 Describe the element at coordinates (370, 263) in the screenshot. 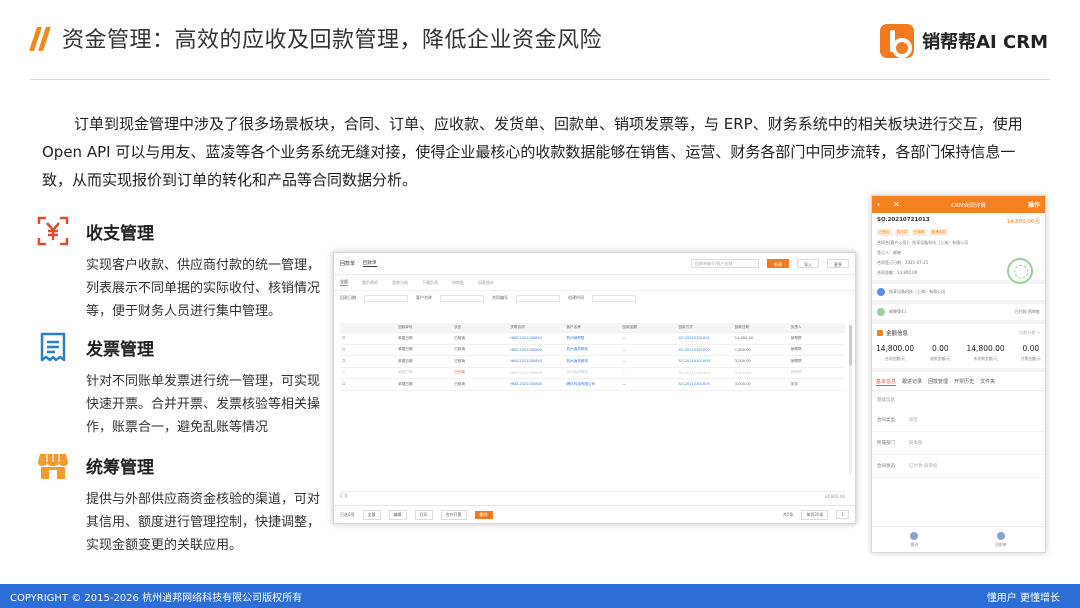

I see `desktop-top-tab: 回款单` at that location.